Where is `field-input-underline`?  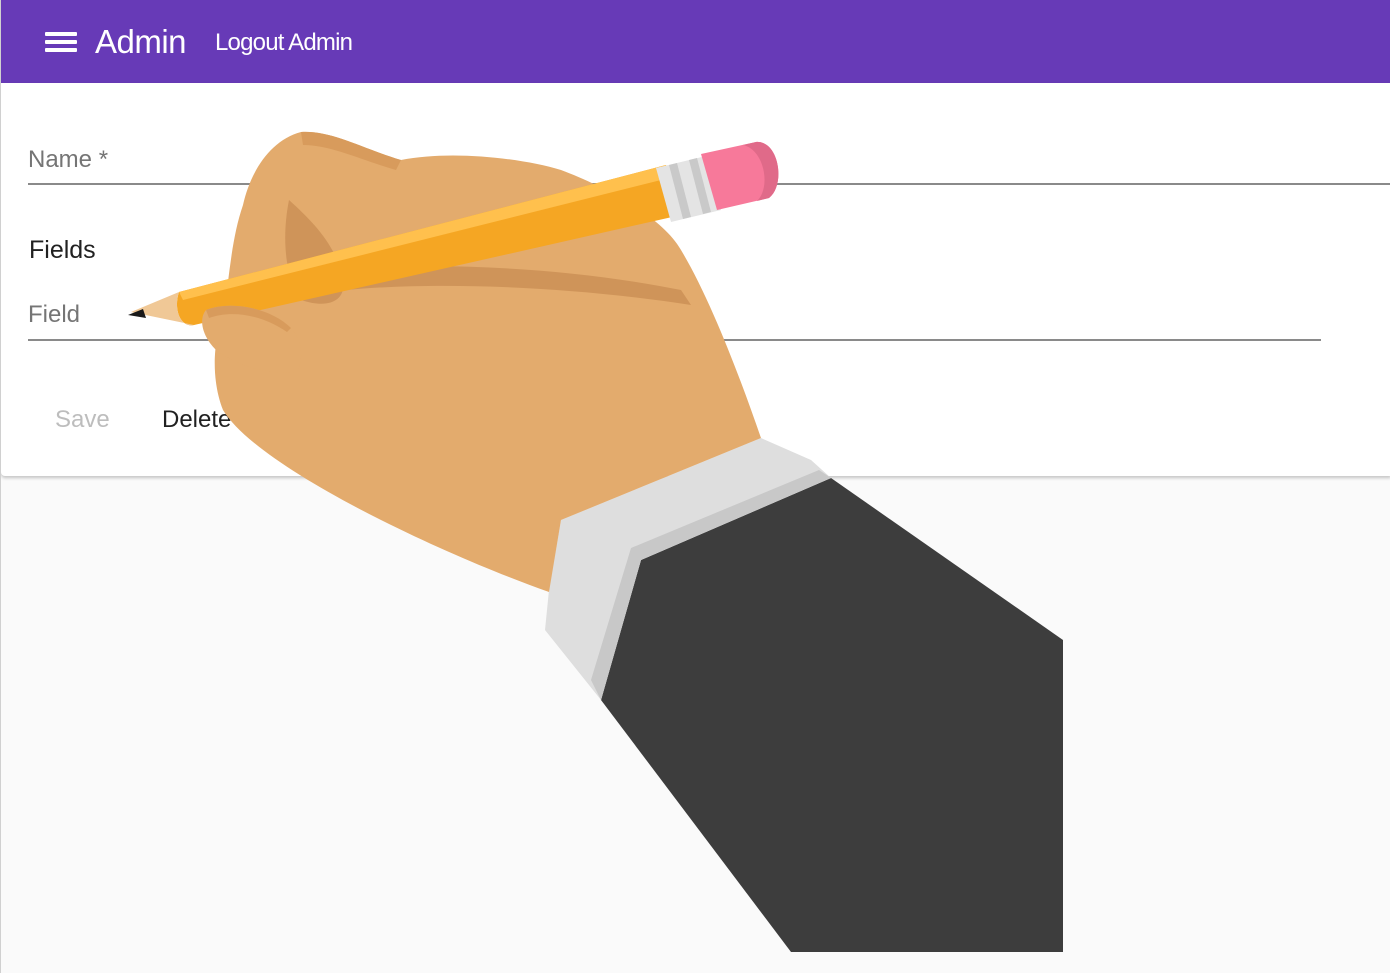 field-input-underline is located at coordinates (674, 340).